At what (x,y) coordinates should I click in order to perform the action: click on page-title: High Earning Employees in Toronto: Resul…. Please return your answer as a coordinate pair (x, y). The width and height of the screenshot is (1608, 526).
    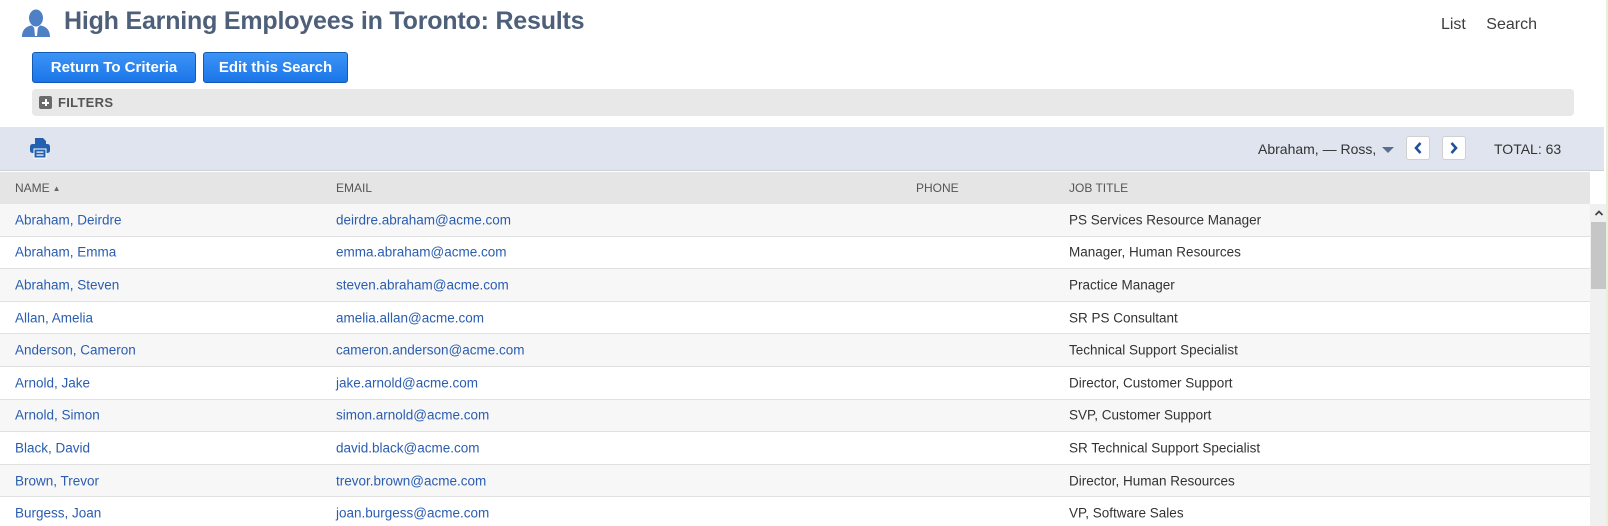
    Looking at the image, I should click on (324, 21).